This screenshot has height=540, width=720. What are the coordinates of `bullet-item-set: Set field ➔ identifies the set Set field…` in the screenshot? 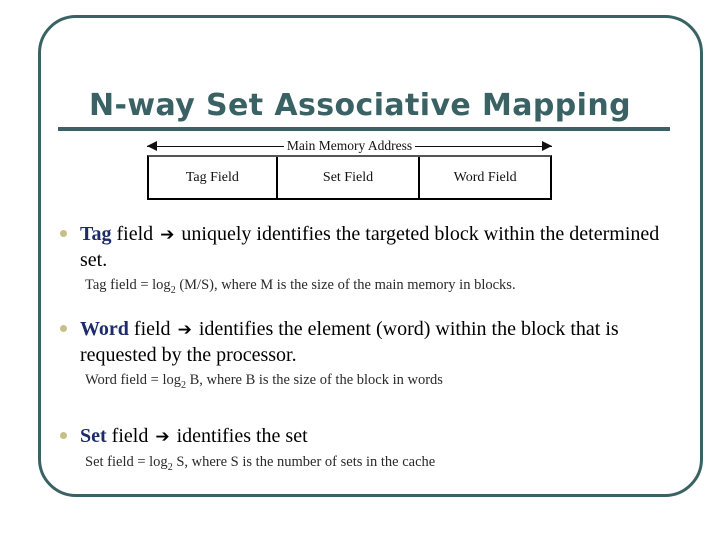 It's located at (370, 448).